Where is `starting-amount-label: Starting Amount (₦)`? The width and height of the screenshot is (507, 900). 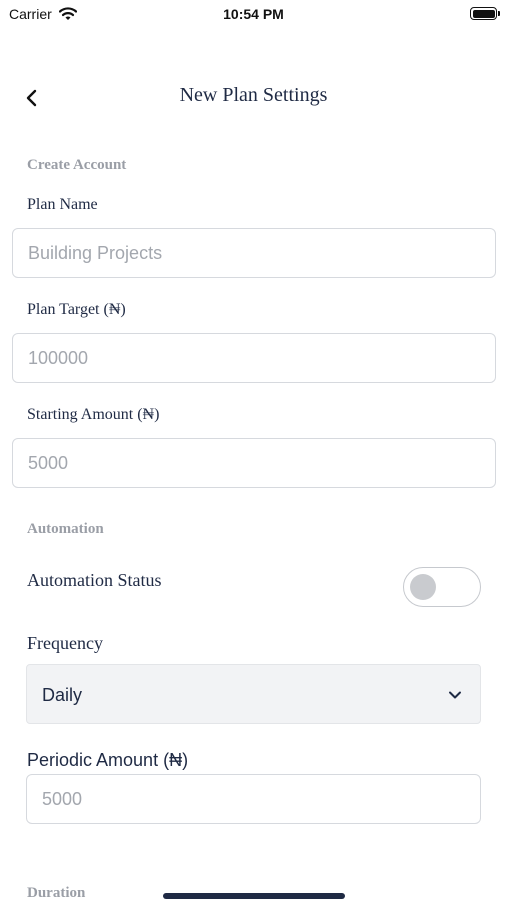
starting-amount-label: Starting Amount (₦) is located at coordinates (93, 414).